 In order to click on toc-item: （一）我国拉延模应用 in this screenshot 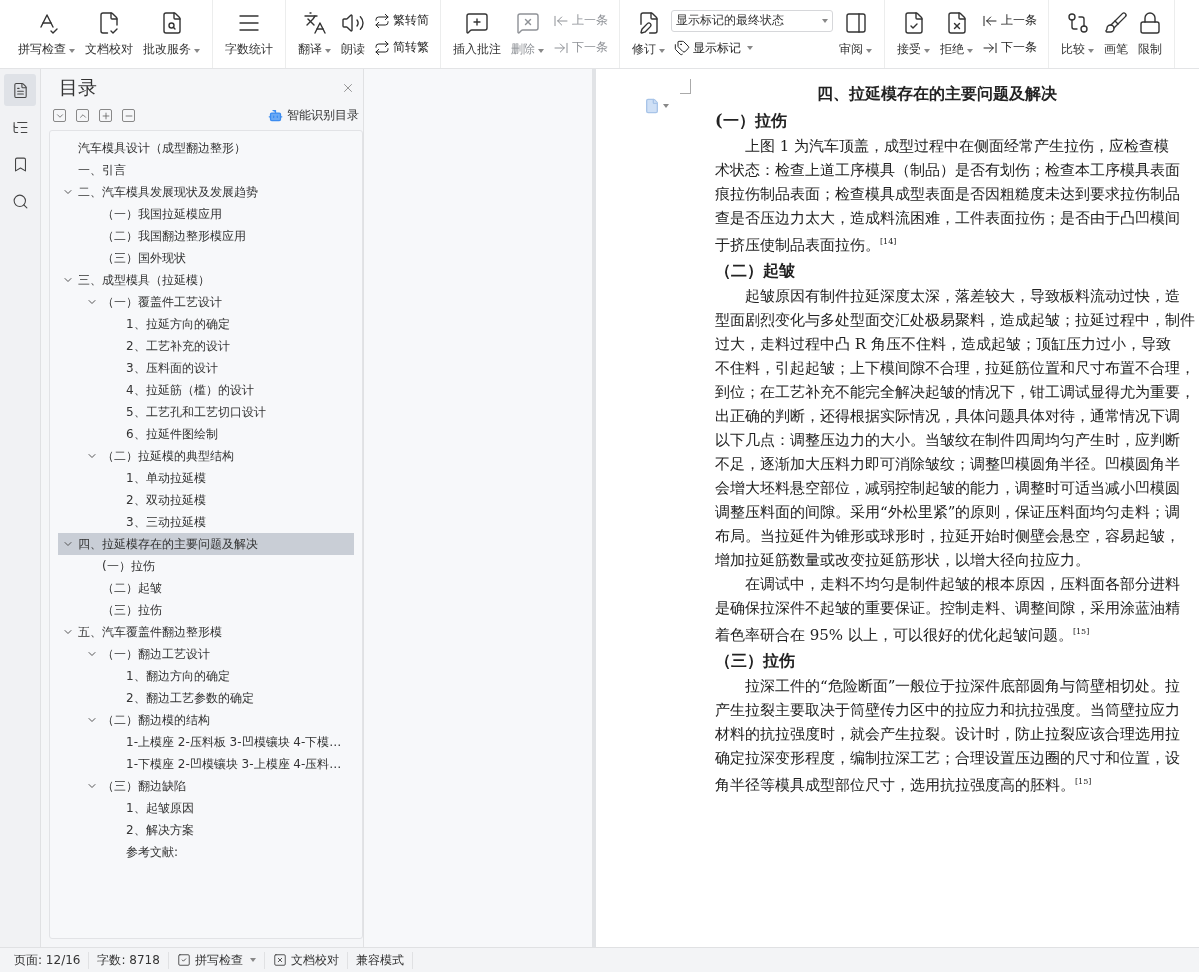, I will do `click(206, 214)`.